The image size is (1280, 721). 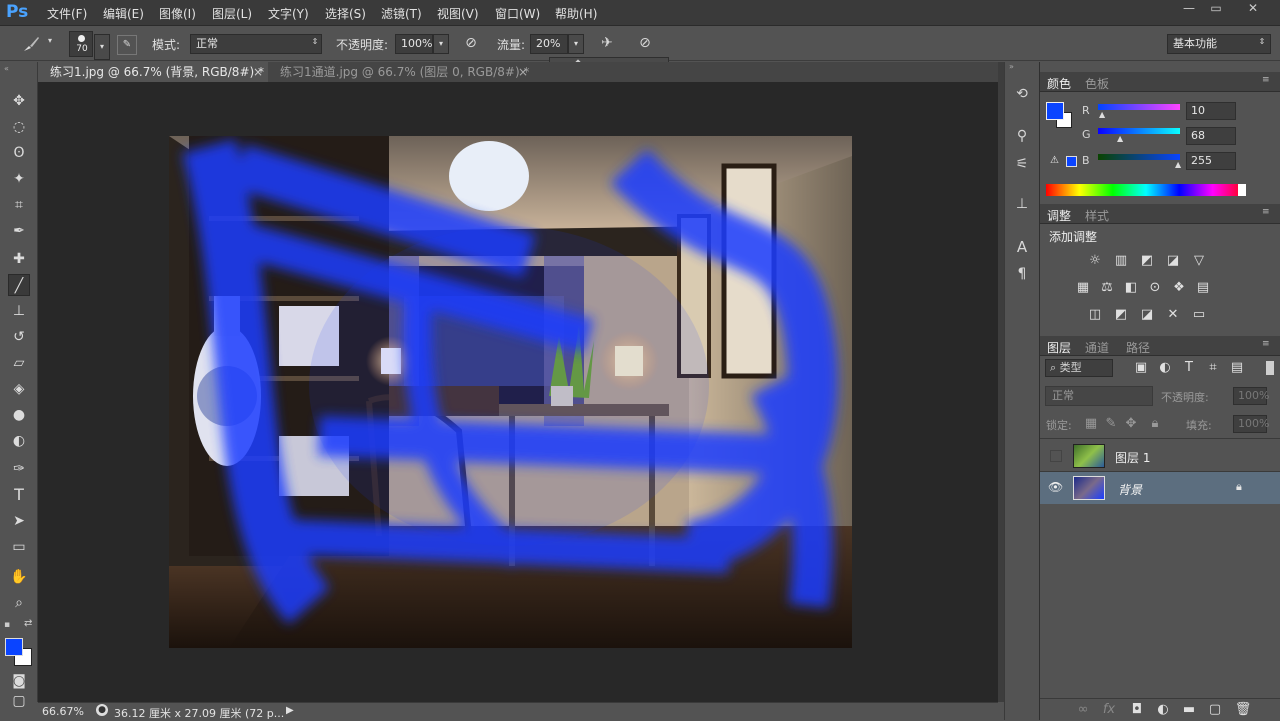 What do you see at coordinates (288, 13) in the screenshot?
I see `menu-type: 文字(Y)` at bounding box center [288, 13].